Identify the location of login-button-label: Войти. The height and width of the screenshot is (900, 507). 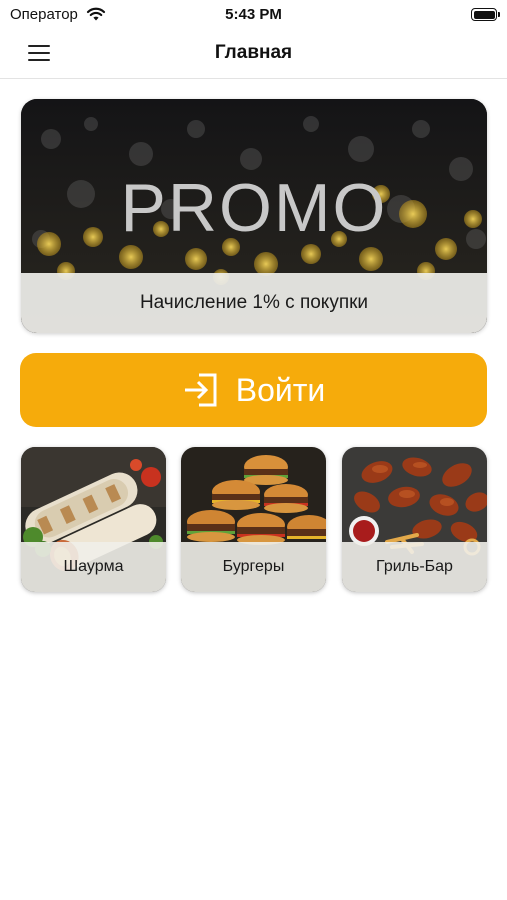
(280, 389).